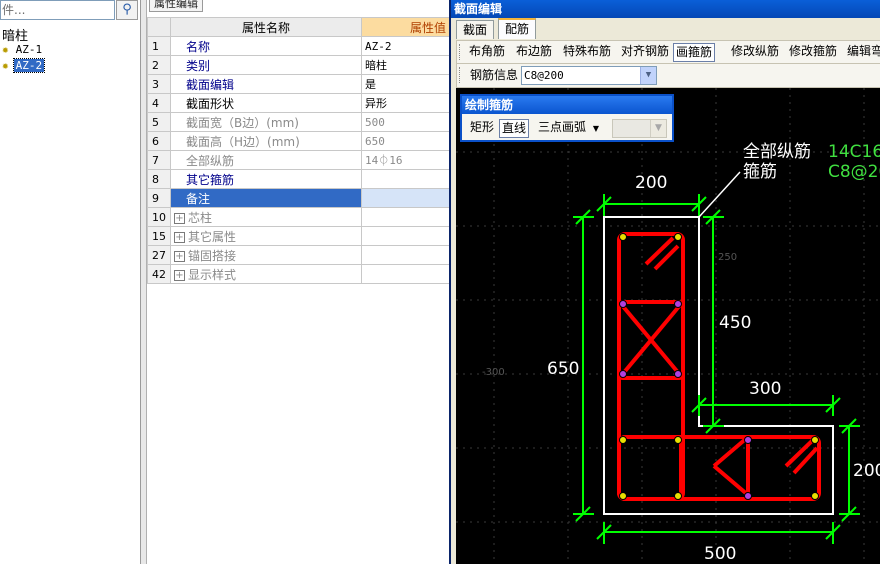 The height and width of the screenshot is (564, 880). Describe the element at coordinates (266, 255) in the screenshot. I see `property-name: + 锚固搭接` at that location.